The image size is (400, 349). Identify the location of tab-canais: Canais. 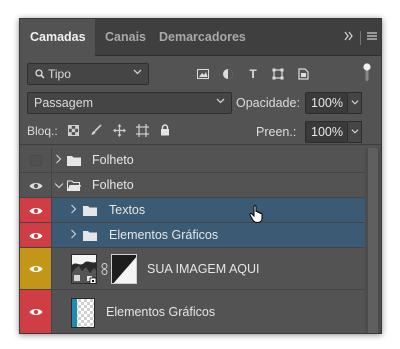
(125, 37).